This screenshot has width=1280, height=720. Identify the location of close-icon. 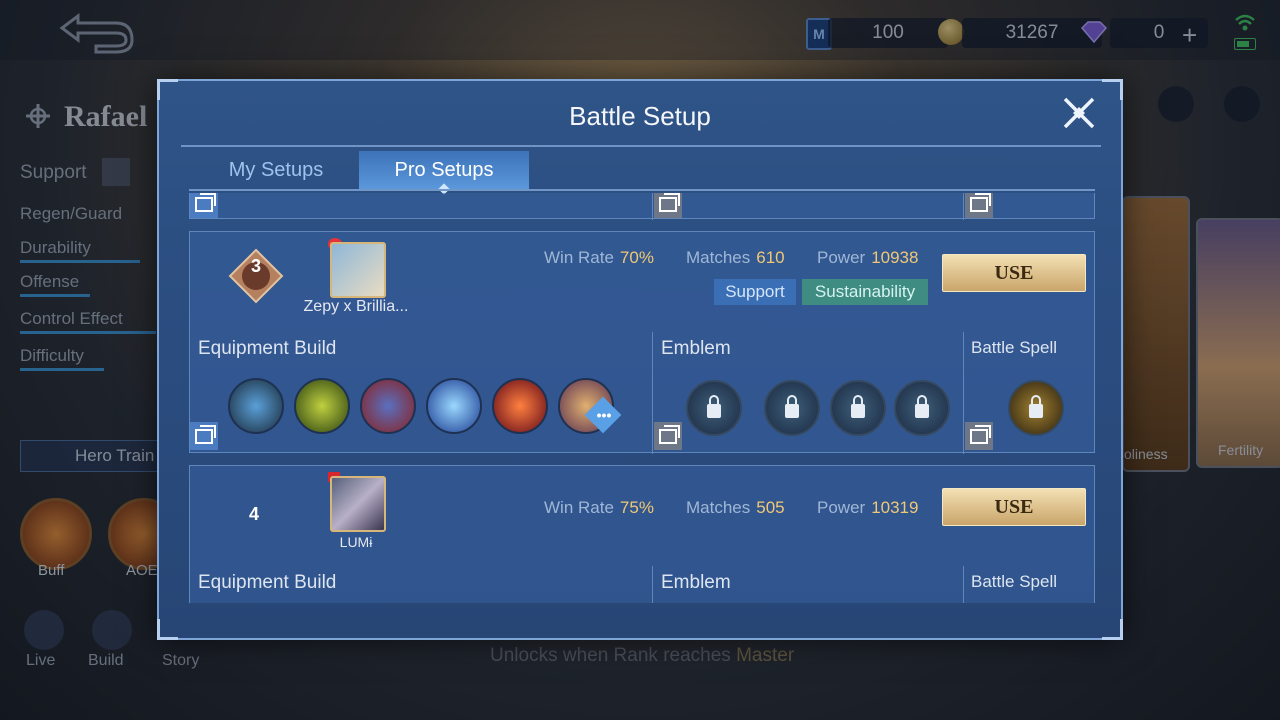
(1079, 113).